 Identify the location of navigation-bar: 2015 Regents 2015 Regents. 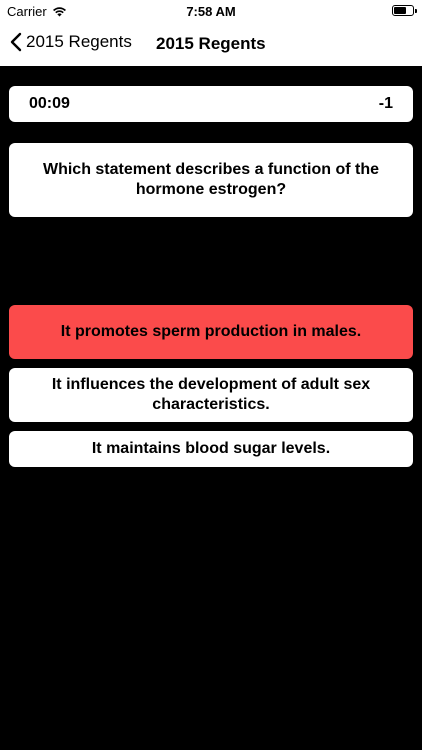
(211, 44).